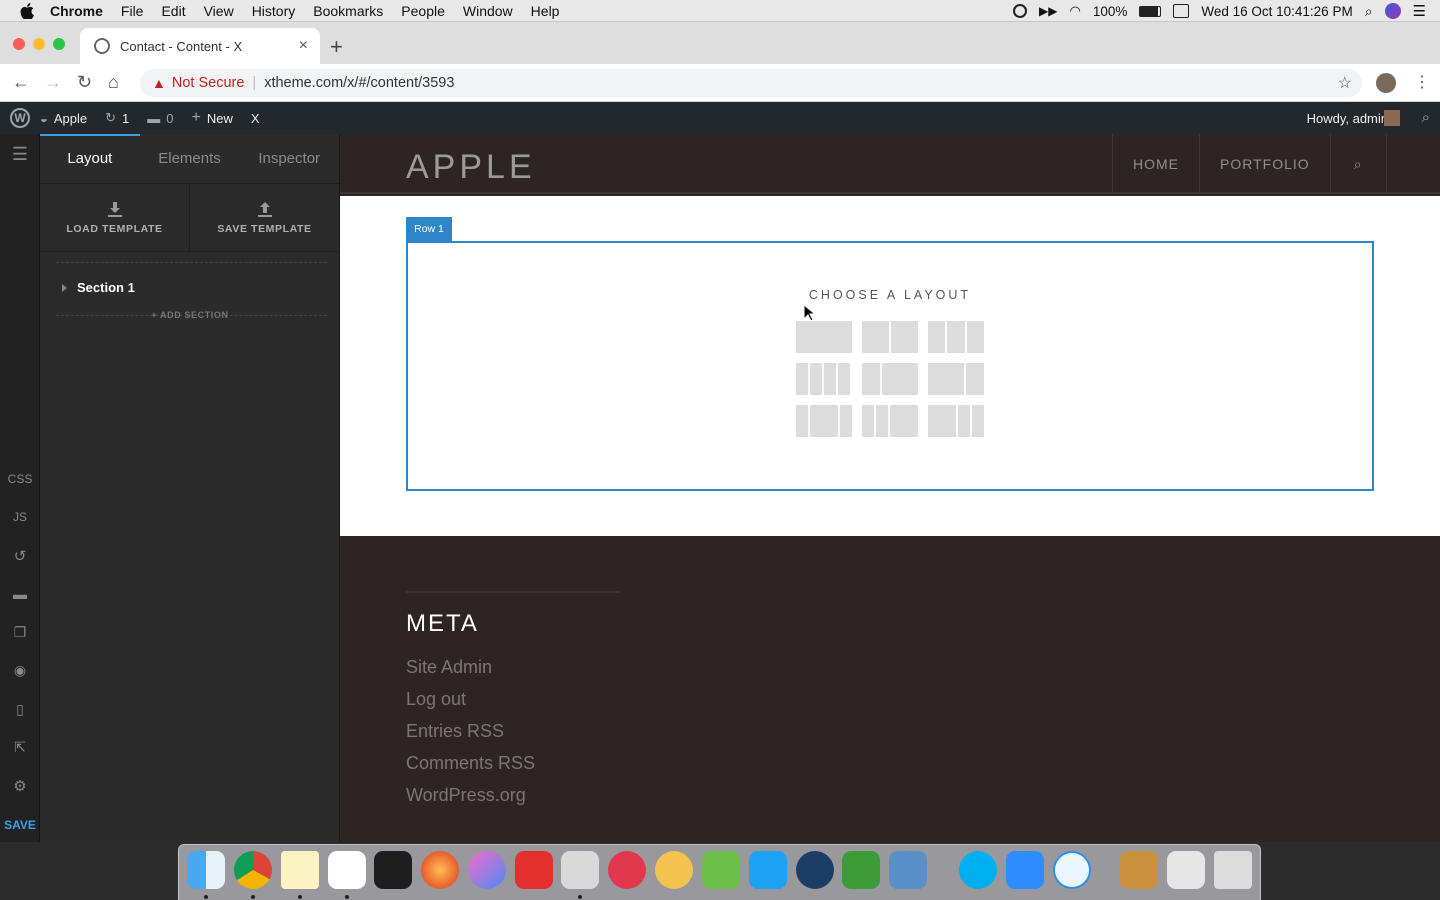 The width and height of the screenshot is (1440, 900). Describe the element at coordinates (20, 825) in the screenshot. I see `save-button: SAVE` at that location.